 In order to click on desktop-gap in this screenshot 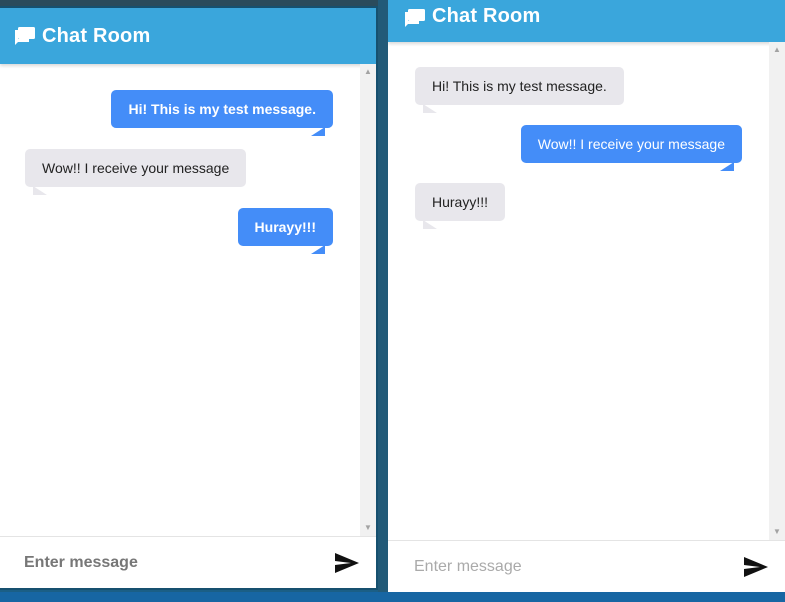, I will do `click(383, 301)`.